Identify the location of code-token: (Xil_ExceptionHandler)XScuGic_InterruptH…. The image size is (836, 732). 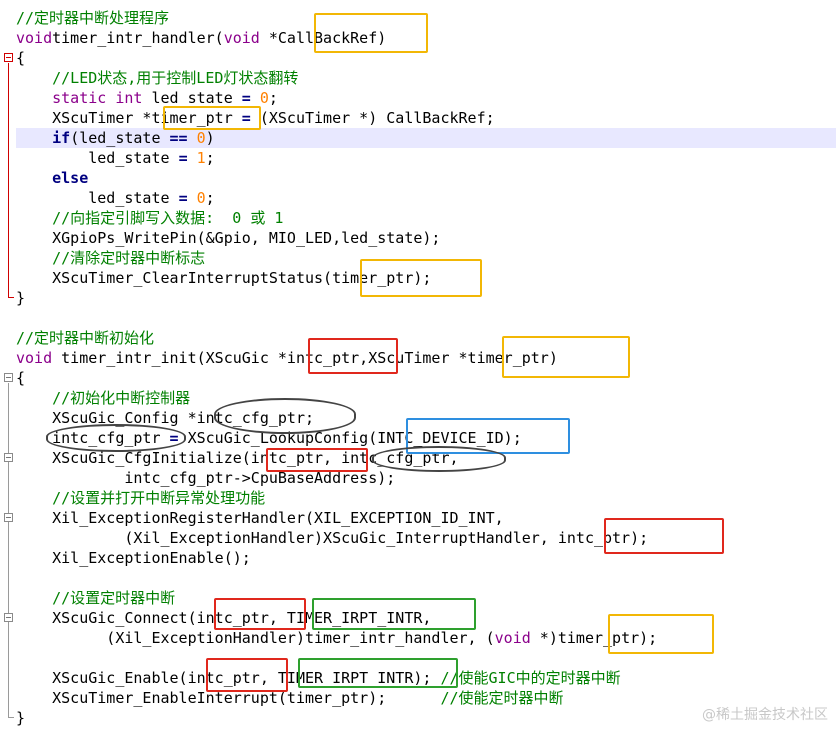
(332, 538).